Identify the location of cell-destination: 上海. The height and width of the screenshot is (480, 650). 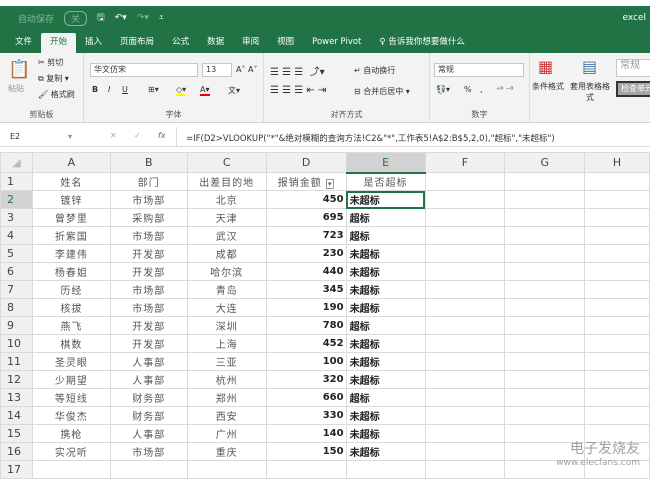
(226, 343).